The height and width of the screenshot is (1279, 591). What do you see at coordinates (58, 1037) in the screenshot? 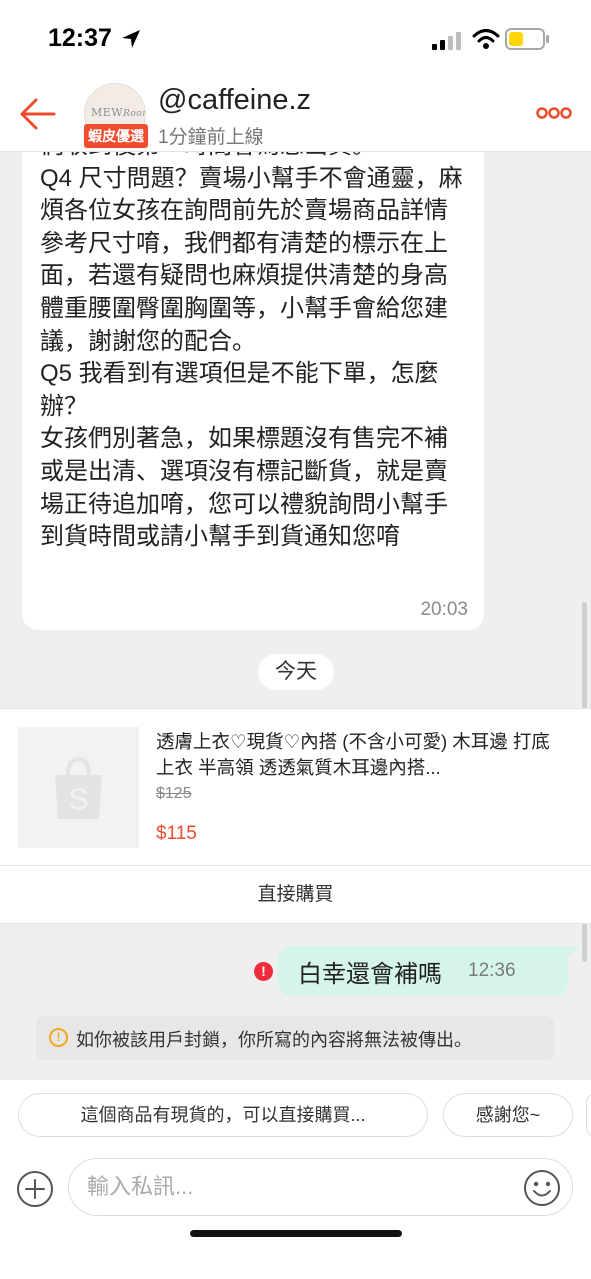
I see `info-icon: !` at bounding box center [58, 1037].